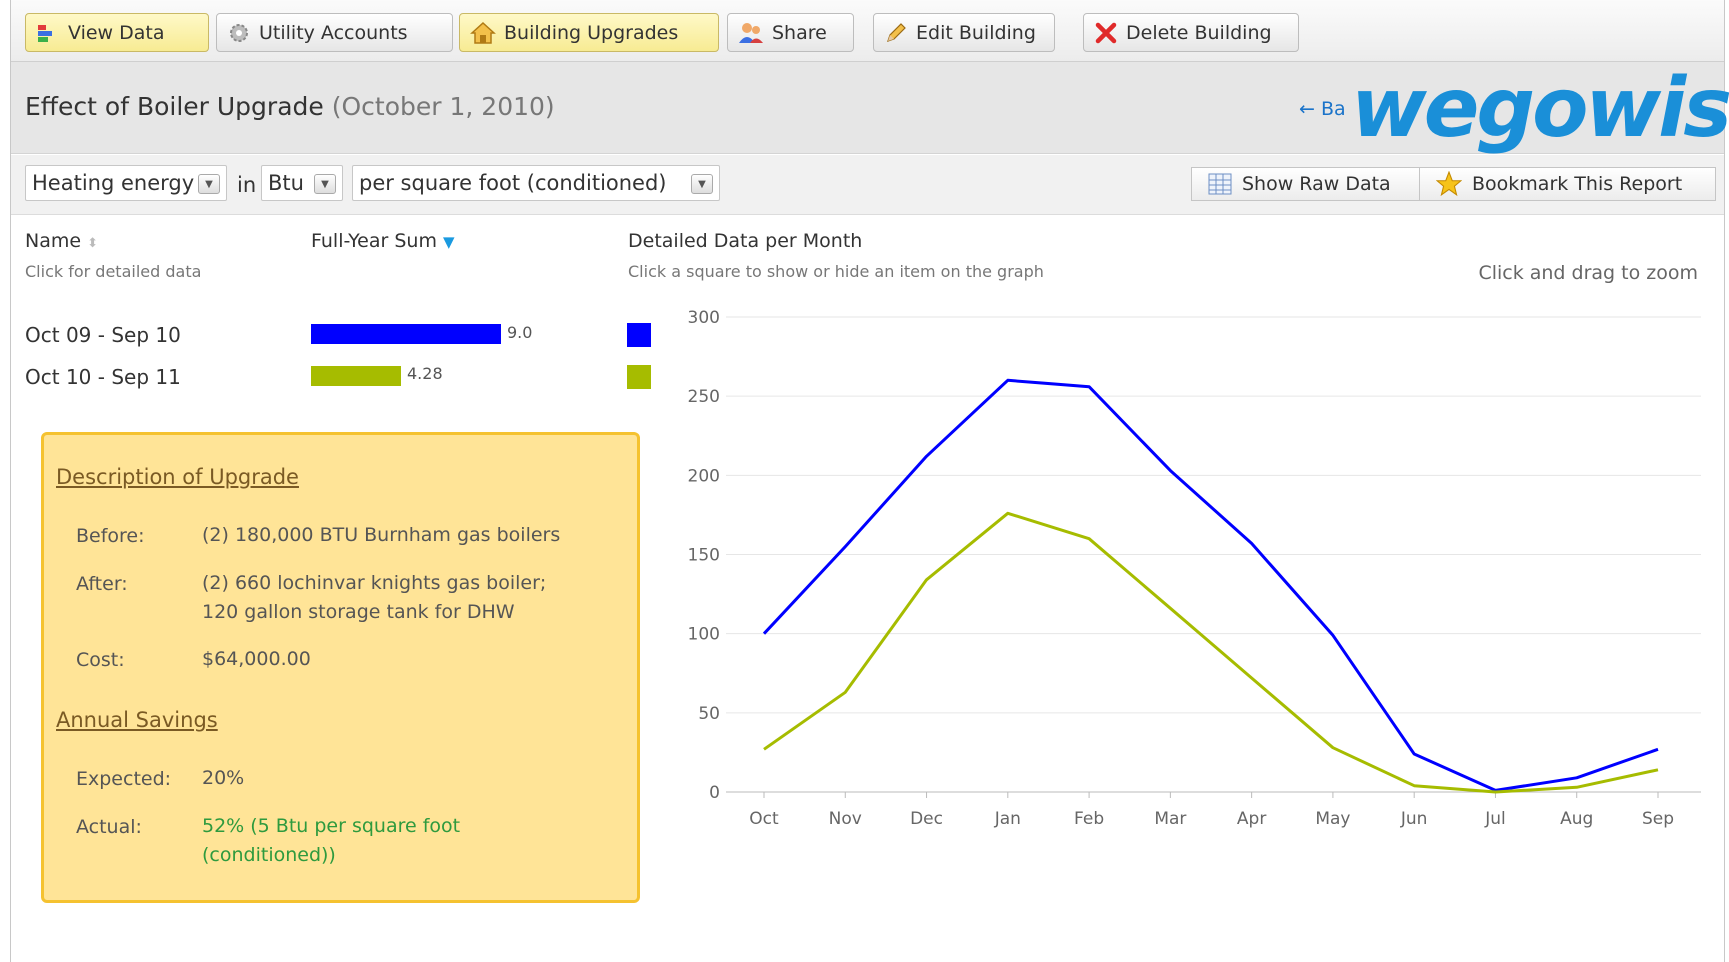  I want to click on x-tick-label: Mar, so click(1170, 819).